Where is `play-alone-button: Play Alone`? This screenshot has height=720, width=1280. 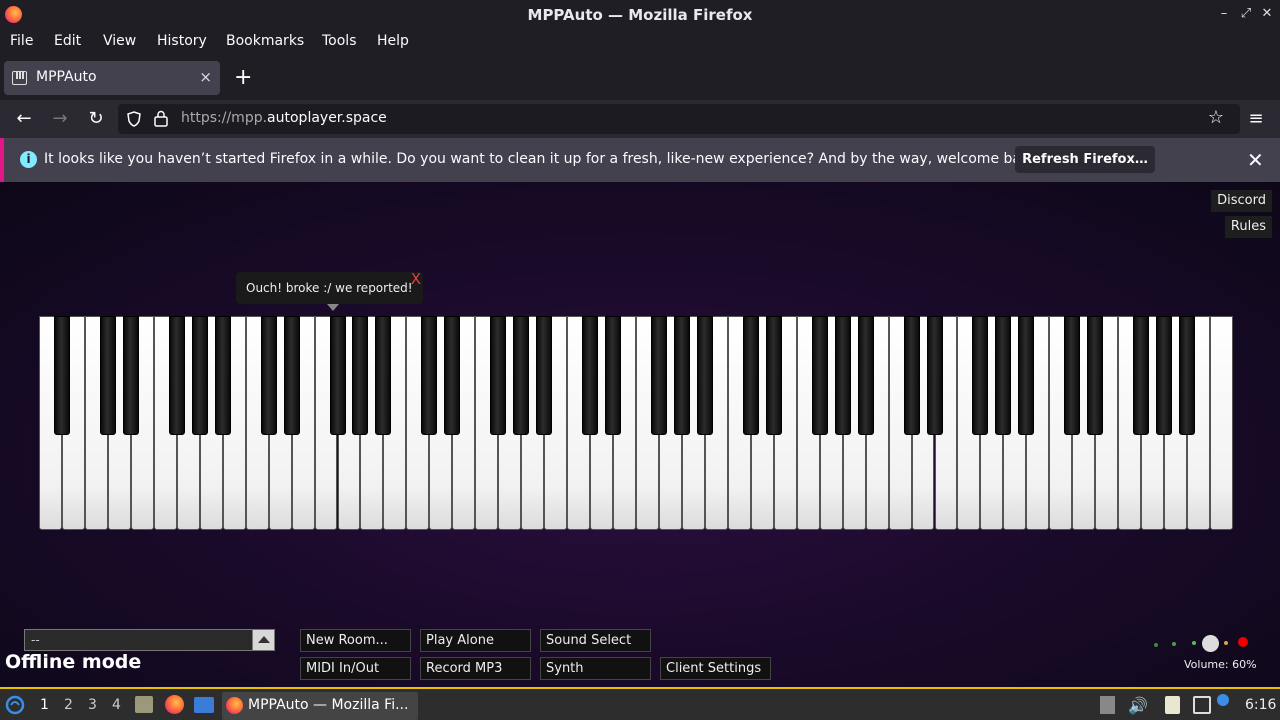
play-alone-button: Play Alone is located at coordinates (475, 640).